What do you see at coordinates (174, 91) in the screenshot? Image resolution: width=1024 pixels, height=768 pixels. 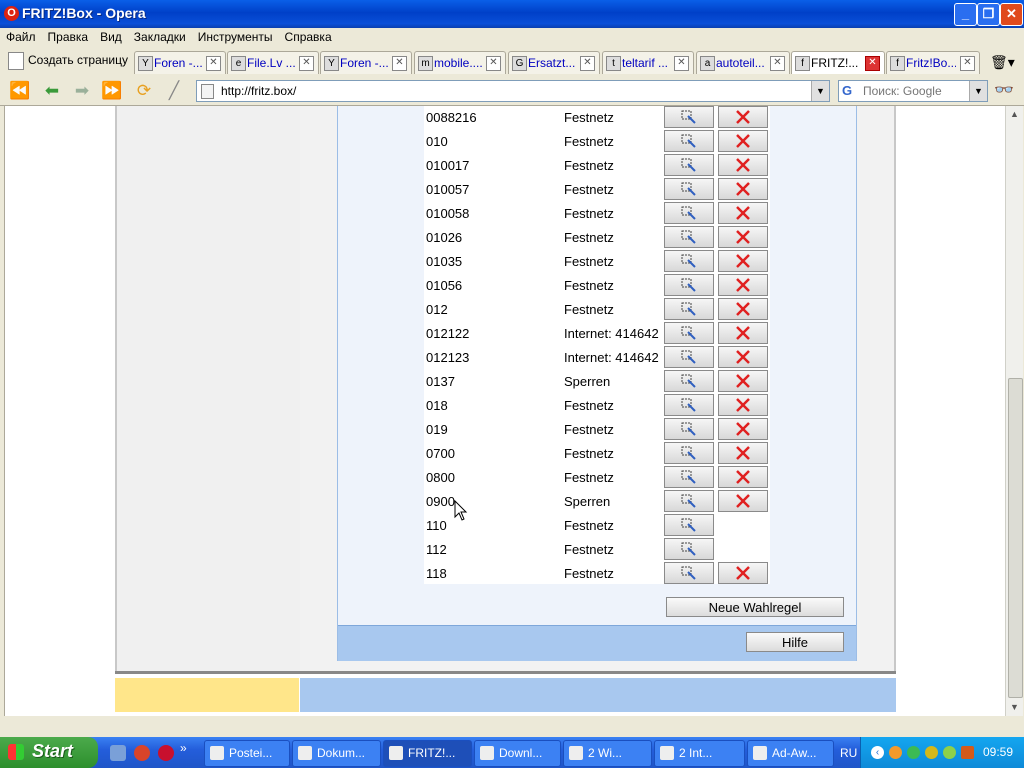 I see `wand-icon: ╱` at bounding box center [174, 91].